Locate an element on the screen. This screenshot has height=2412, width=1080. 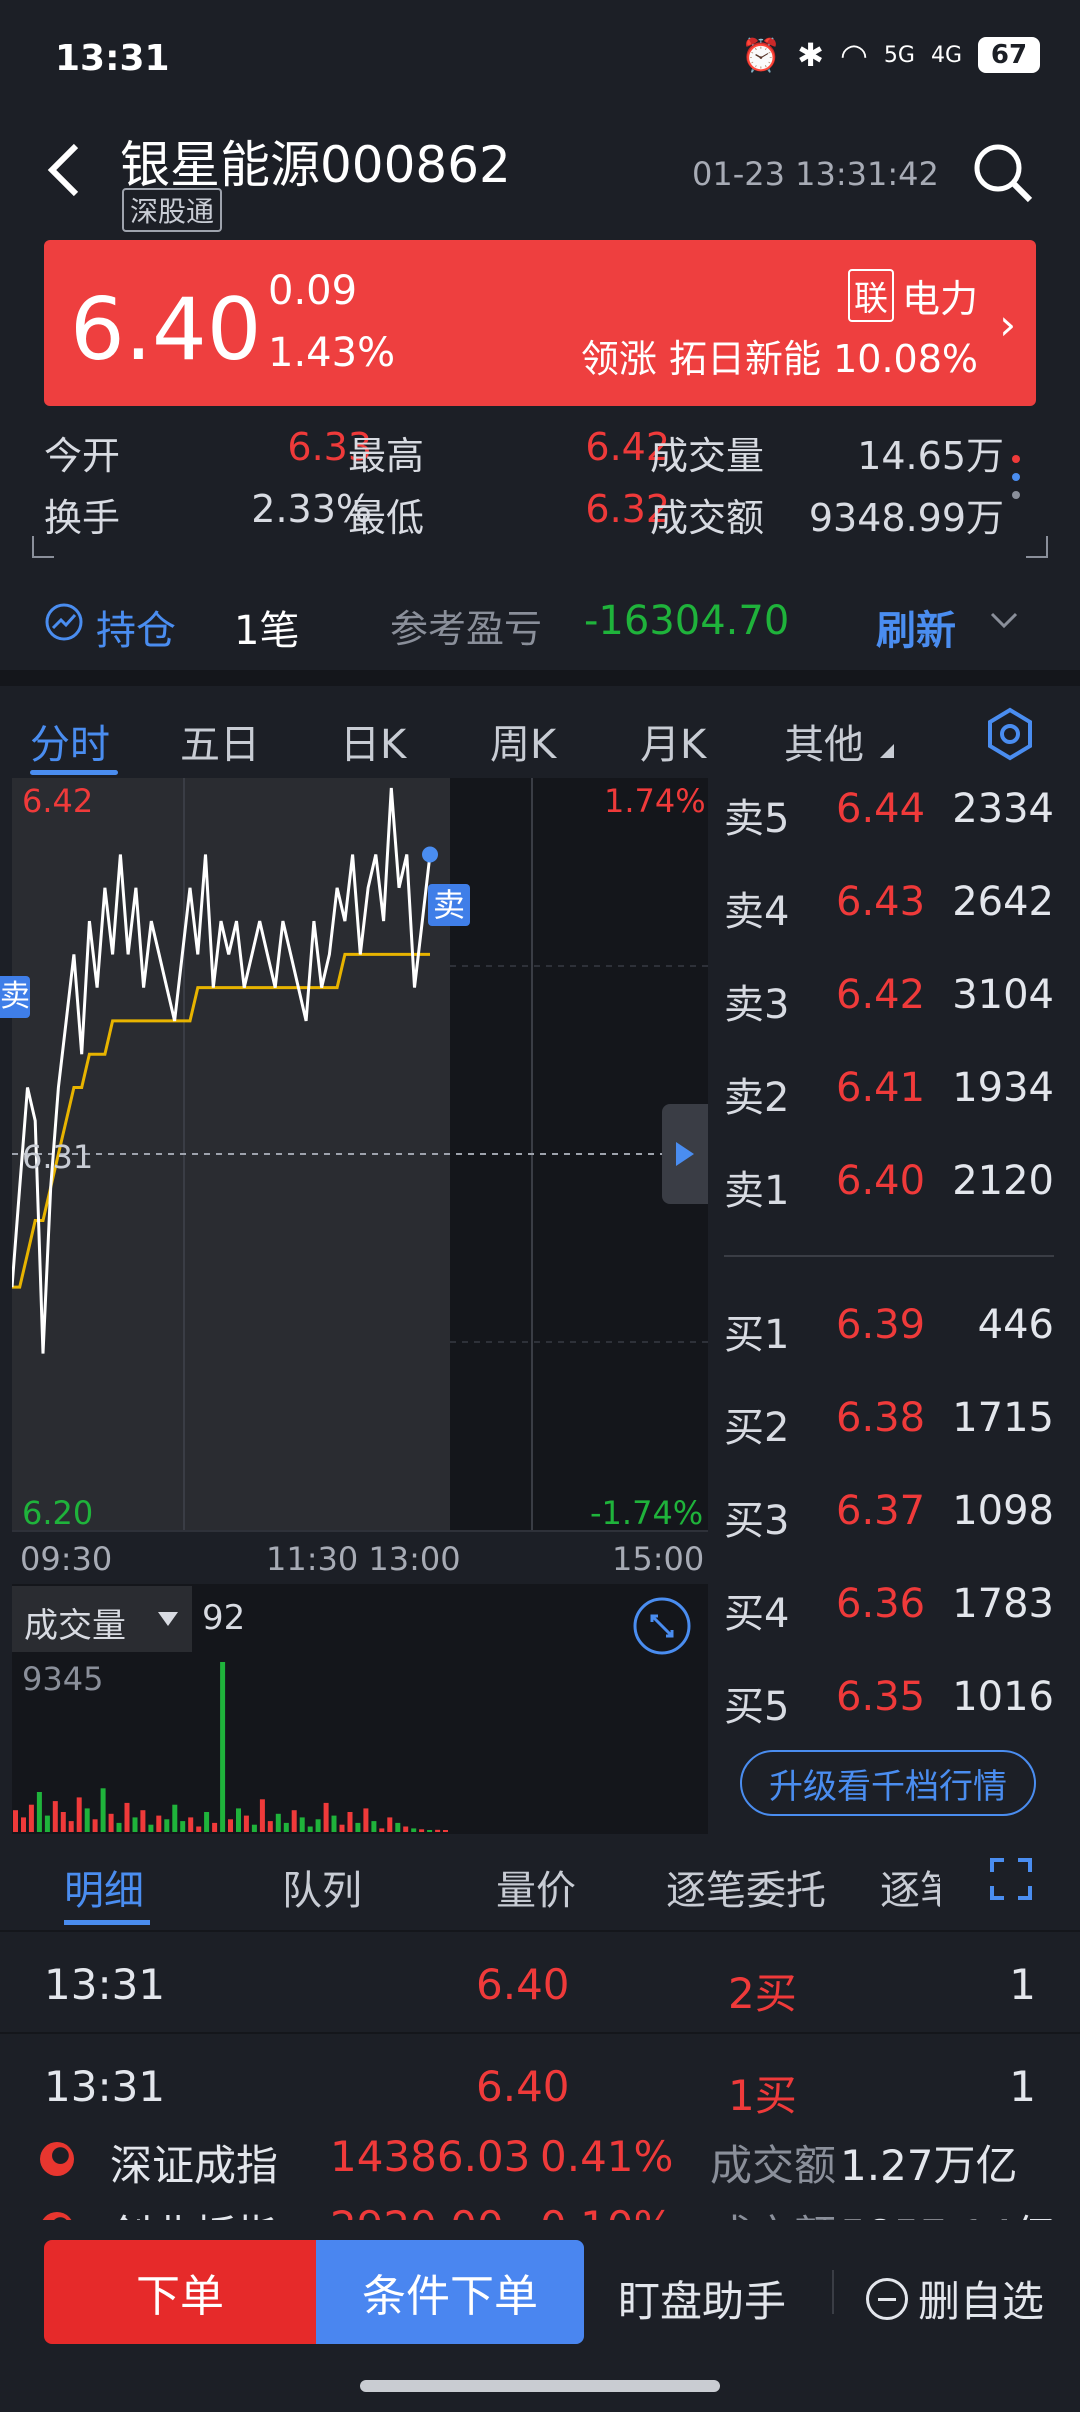
y-tick-mid: 6.31 is located at coordinates (58, 1157).